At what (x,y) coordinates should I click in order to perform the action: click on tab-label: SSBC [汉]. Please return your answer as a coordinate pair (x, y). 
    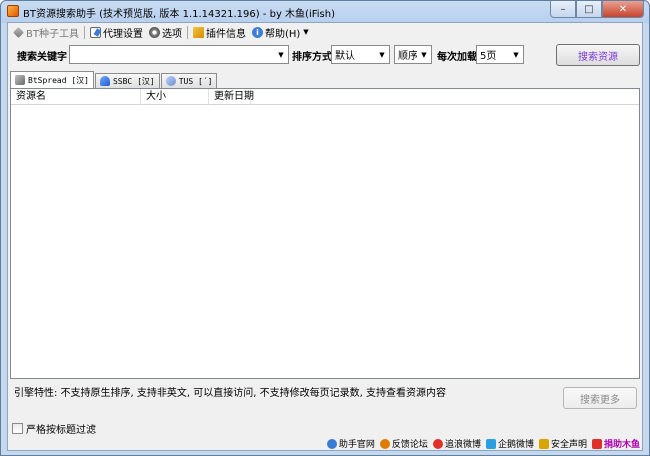
    Looking at the image, I should click on (133, 81).